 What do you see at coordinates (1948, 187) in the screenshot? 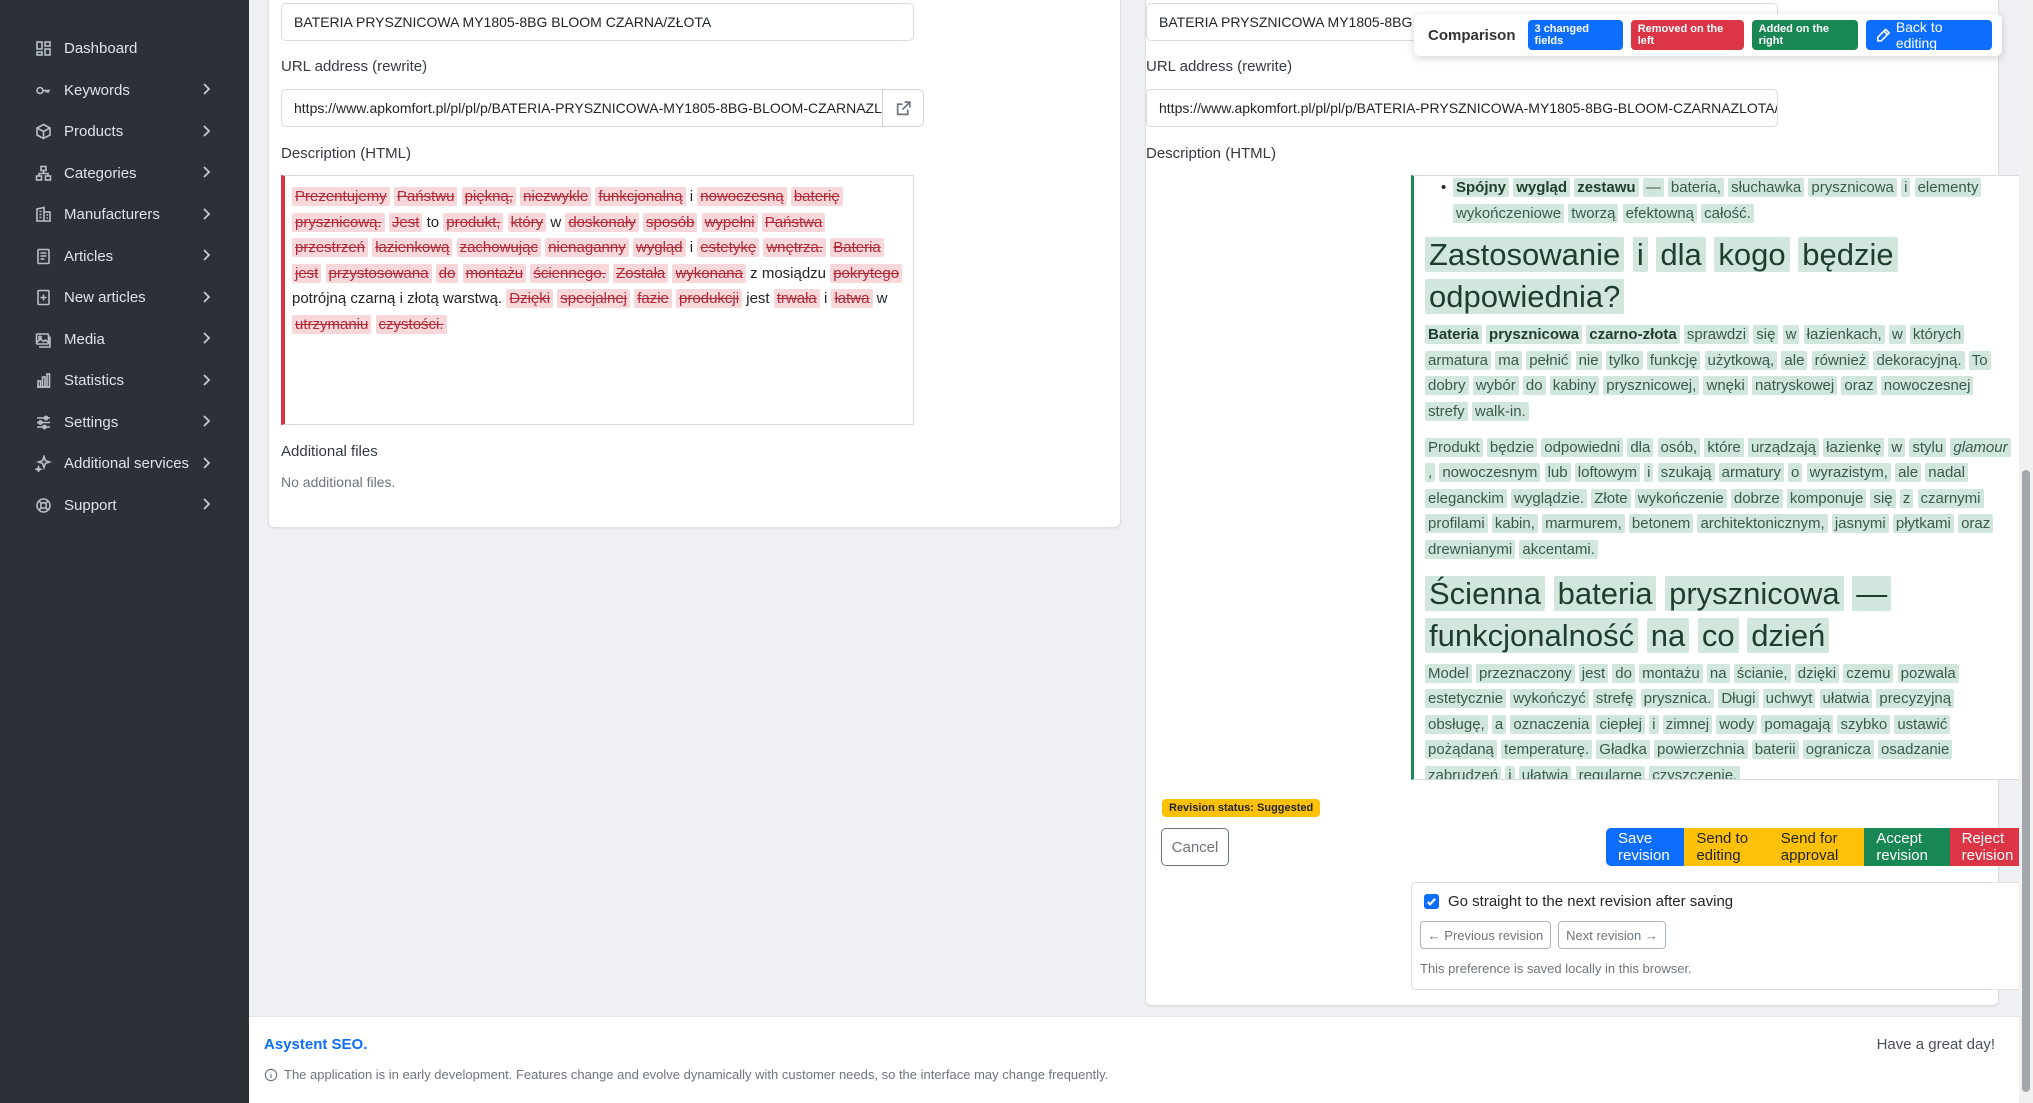
I see `added-word: elementy` at bounding box center [1948, 187].